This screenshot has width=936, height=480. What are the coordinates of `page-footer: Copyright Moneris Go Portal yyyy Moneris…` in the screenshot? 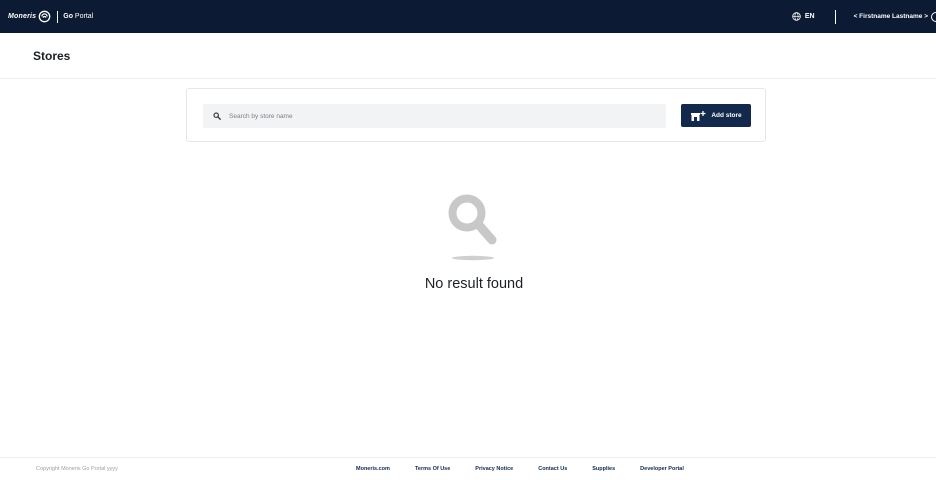 It's located at (468, 468).